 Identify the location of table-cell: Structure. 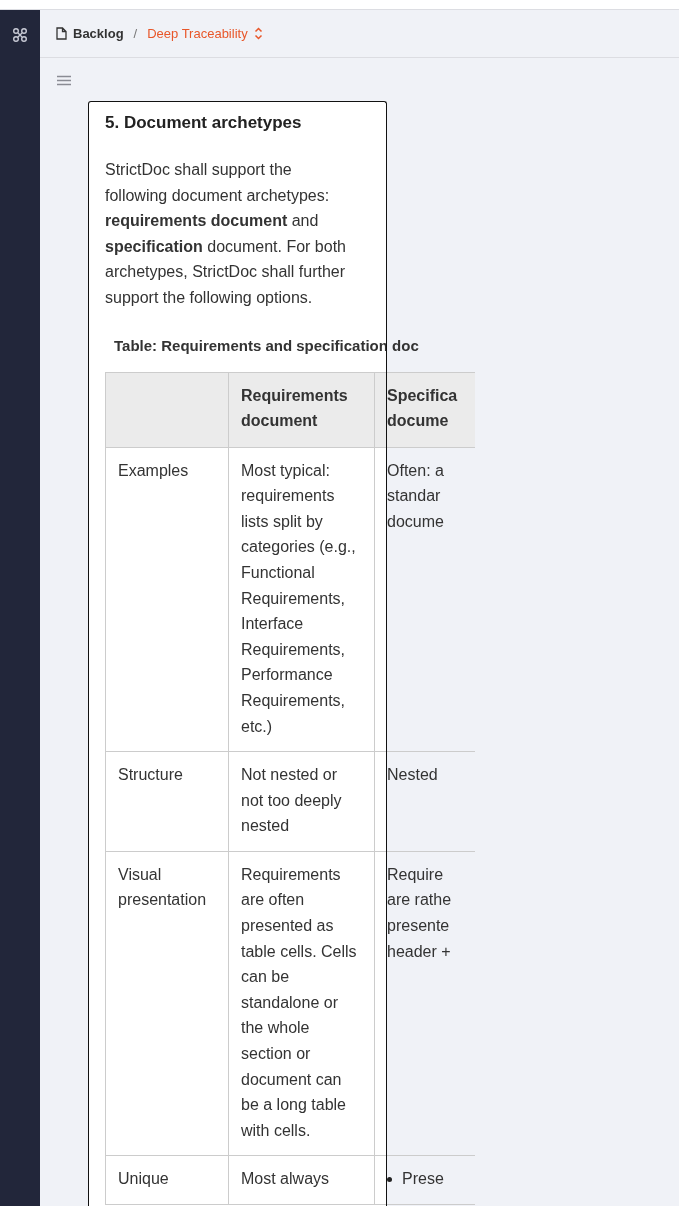
(167, 801).